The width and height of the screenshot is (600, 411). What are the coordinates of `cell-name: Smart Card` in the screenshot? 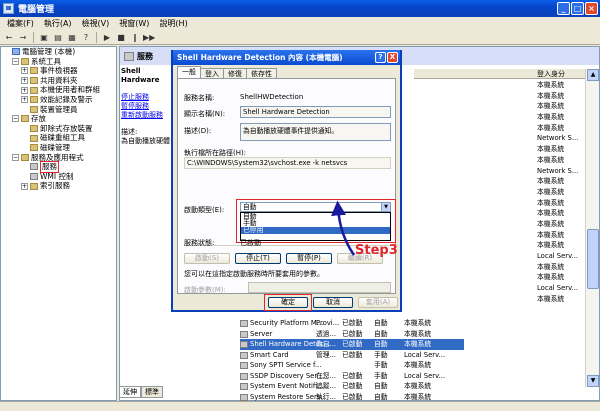 It's located at (269, 354).